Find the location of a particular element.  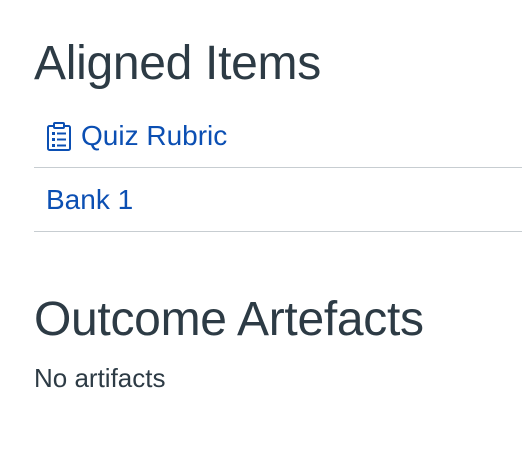

aligned-items-heading: Aligned Items is located at coordinates (177, 63).